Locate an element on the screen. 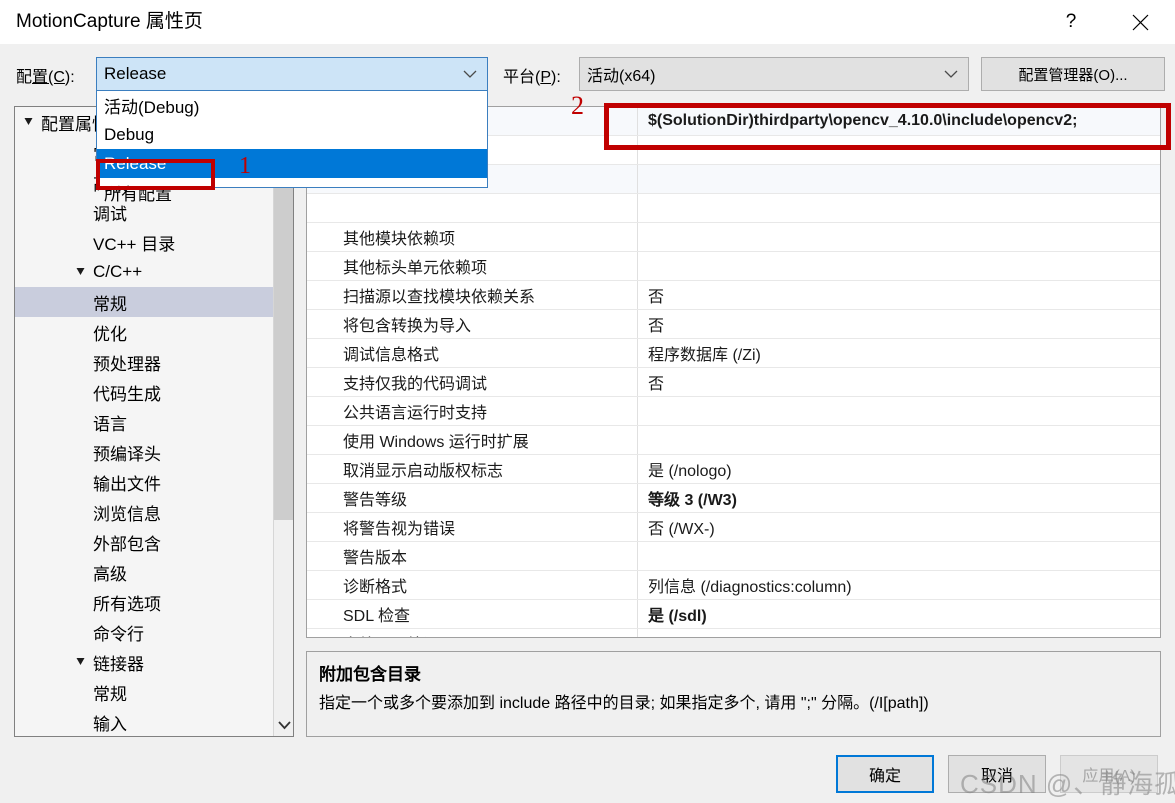 The width and height of the screenshot is (1175, 803). property-row: 将包含转换为导入 否 is located at coordinates (733, 324).